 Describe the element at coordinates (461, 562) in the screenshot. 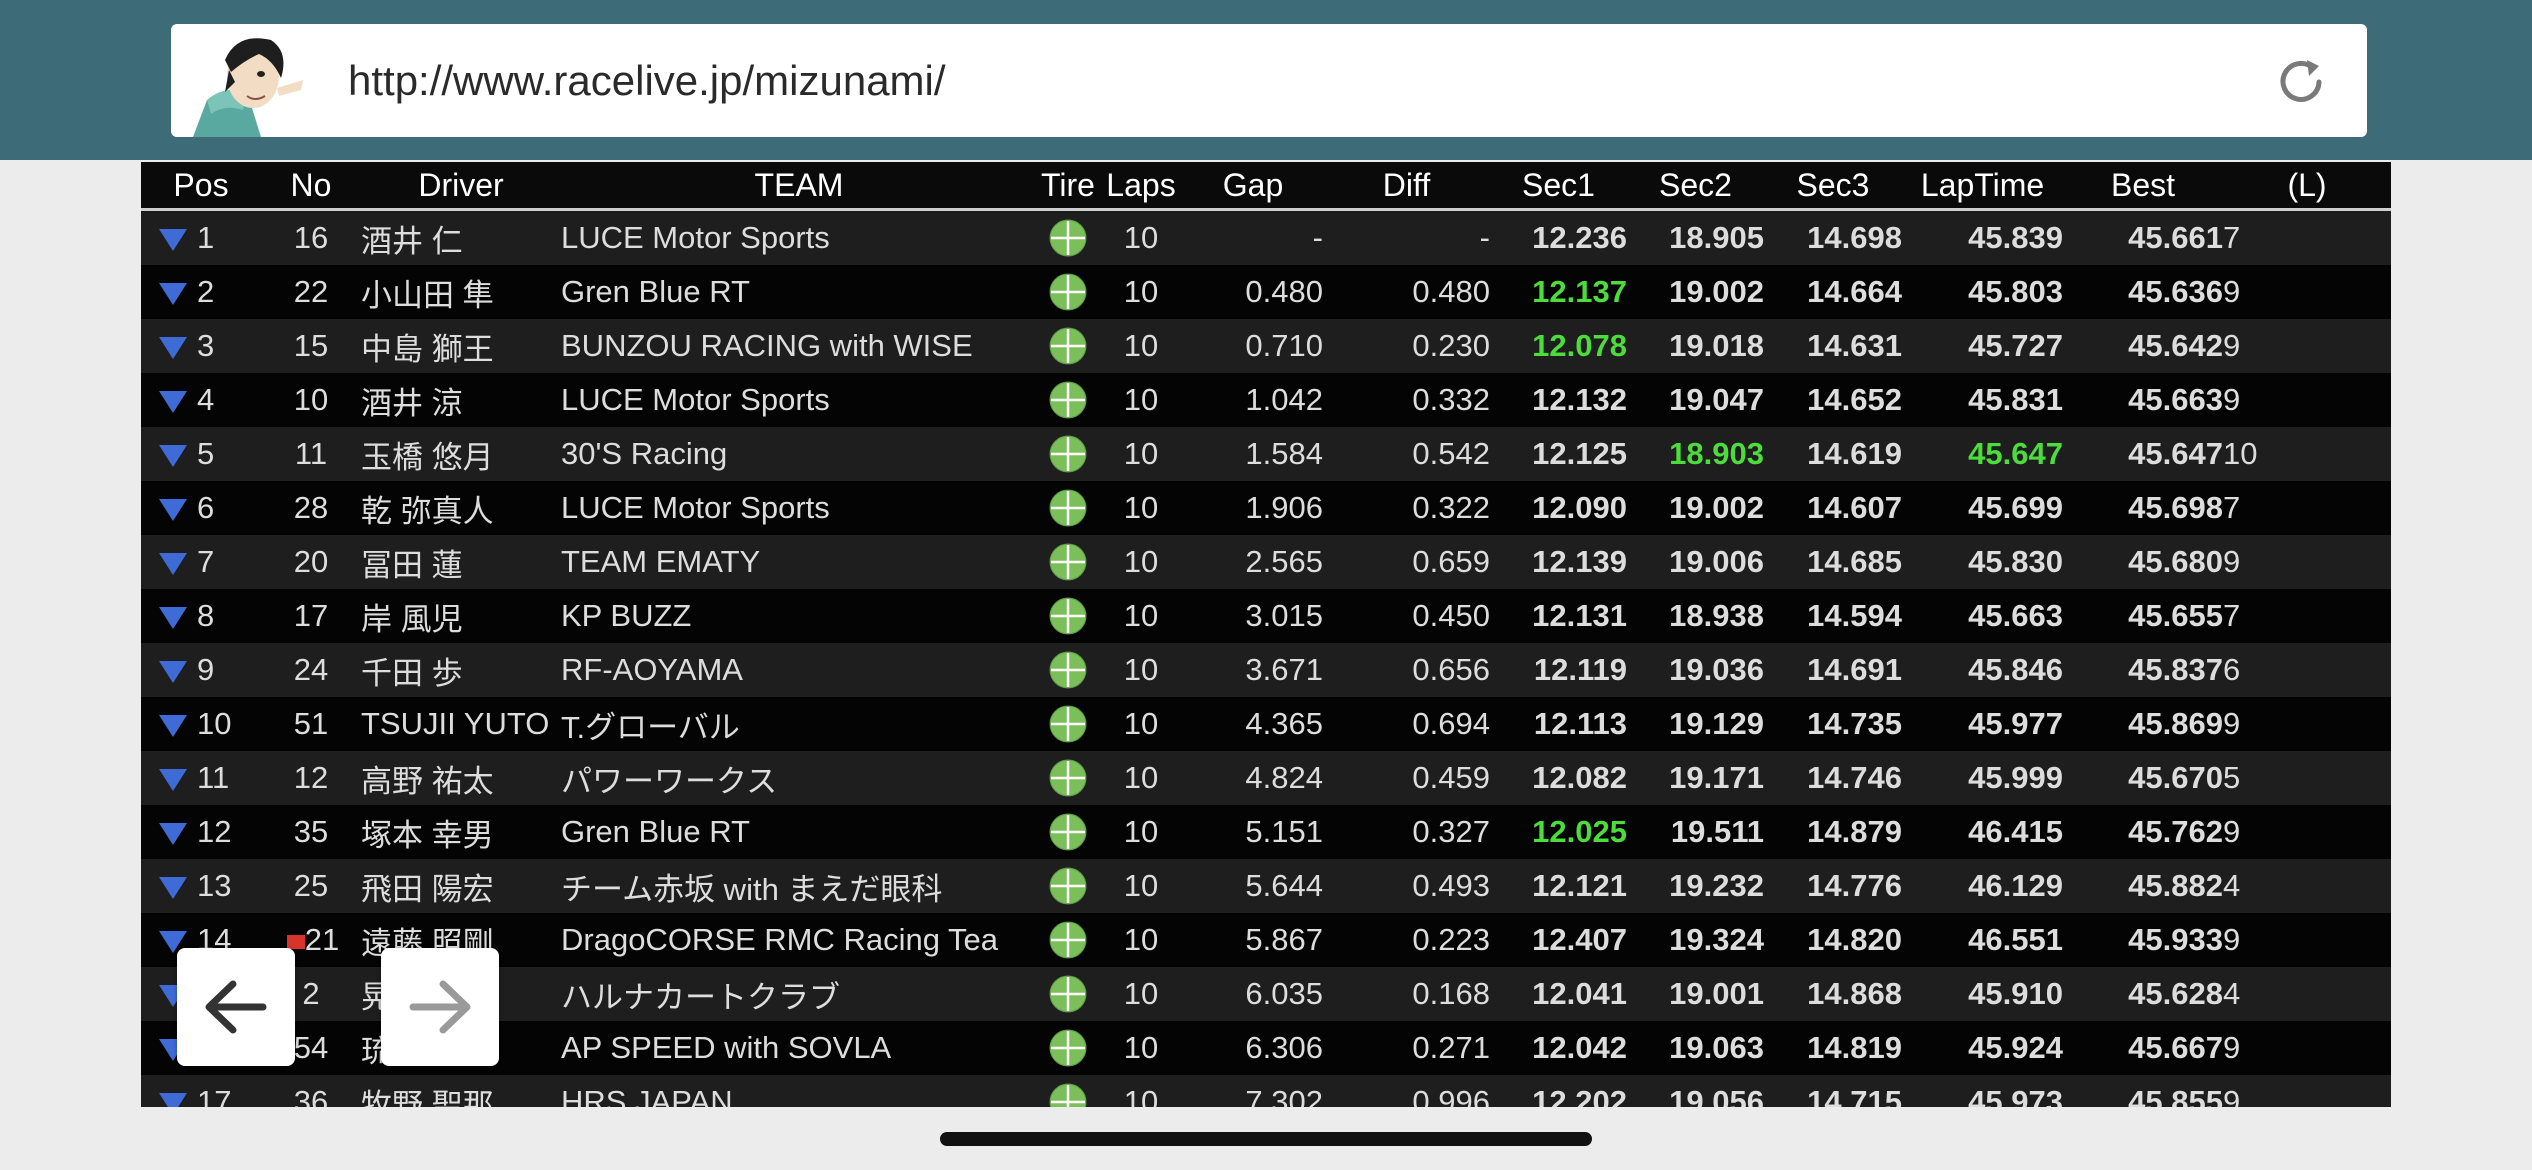

I see `driver-cell: 冨田 蓮` at that location.